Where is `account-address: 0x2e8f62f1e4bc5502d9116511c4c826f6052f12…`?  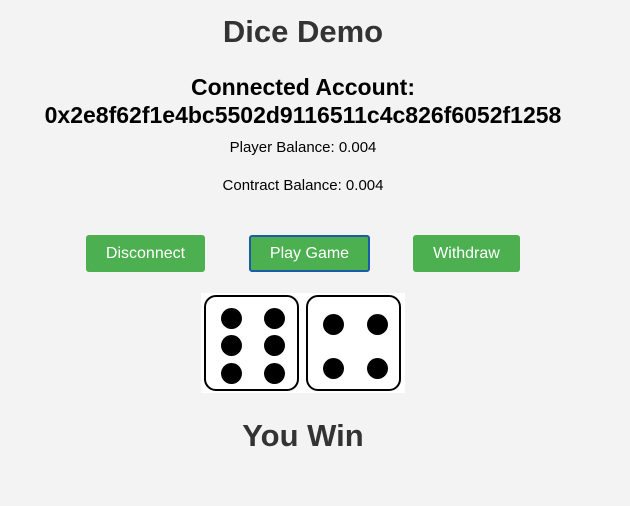
account-address: 0x2e8f62f1e4bc5502d9116511c4c826f6052f12… is located at coordinates (303, 115).